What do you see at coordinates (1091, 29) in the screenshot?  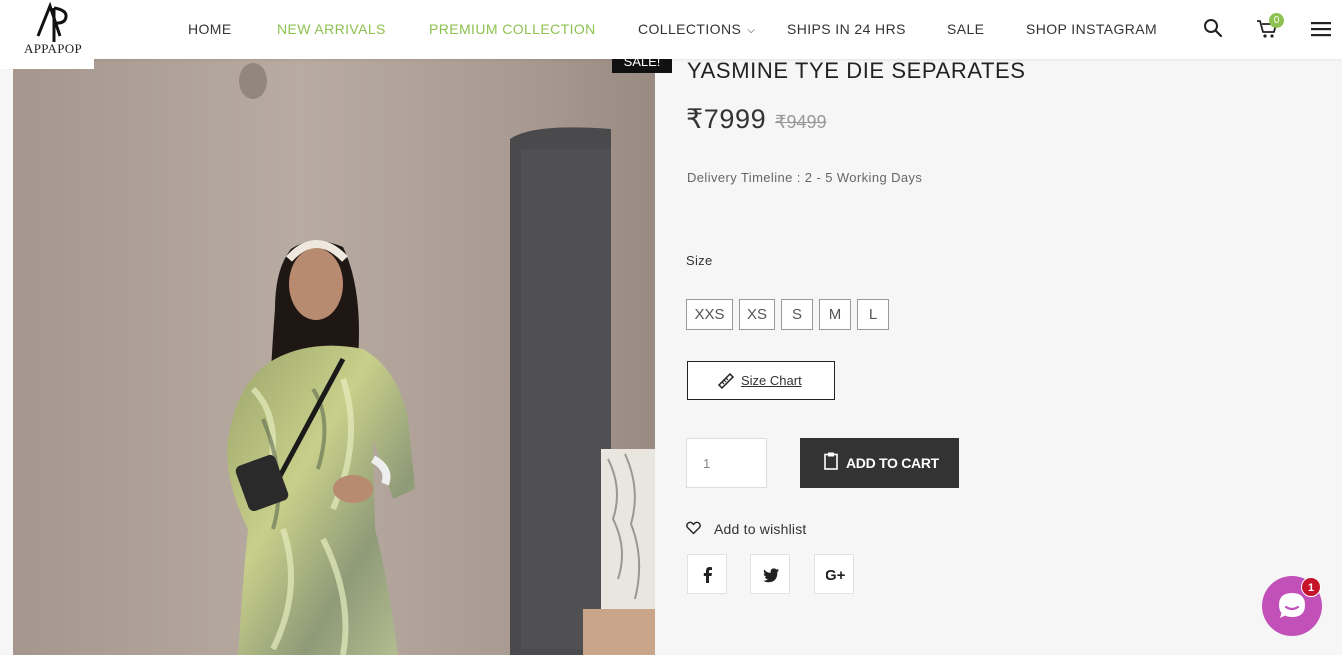 I see `nav-shop-instagram: SHOP INSTAGRAM` at bounding box center [1091, 29].